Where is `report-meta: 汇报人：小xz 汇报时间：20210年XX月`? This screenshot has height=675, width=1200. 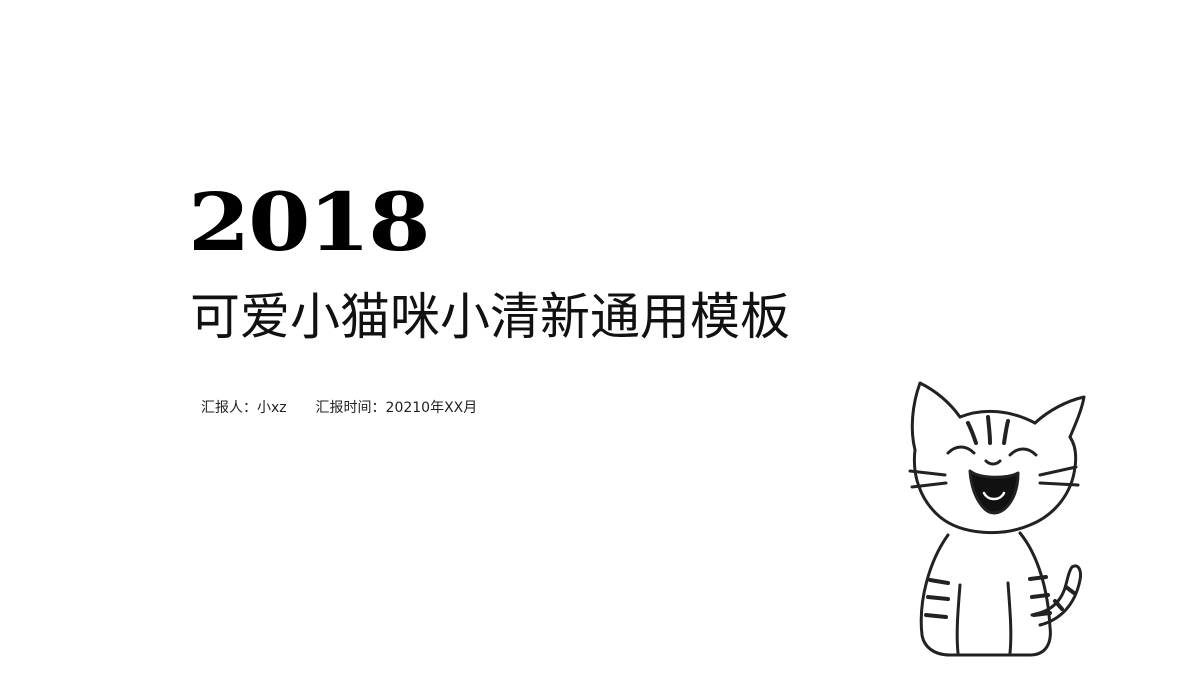
report-meta: 汇报人：小xz 汇报时间：20210年XX月 is located at coordinates (339, 407).